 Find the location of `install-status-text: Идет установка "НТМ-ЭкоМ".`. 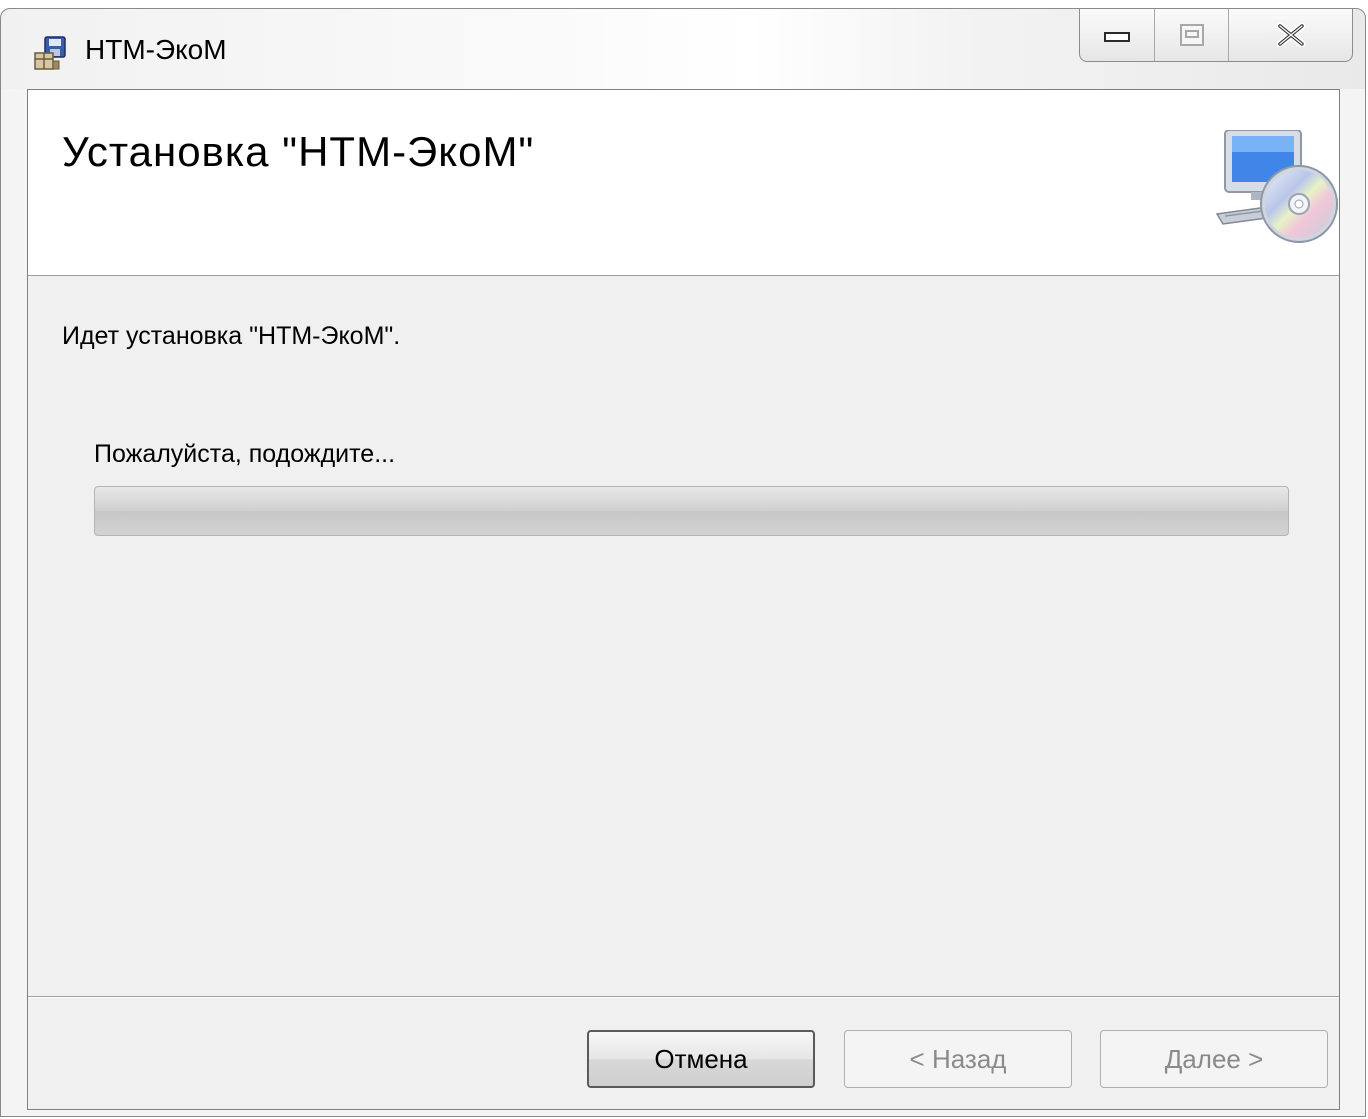

install-status-text: Идет установка "НТМ-ЭкоМ". is located at coordinates (231, 336).